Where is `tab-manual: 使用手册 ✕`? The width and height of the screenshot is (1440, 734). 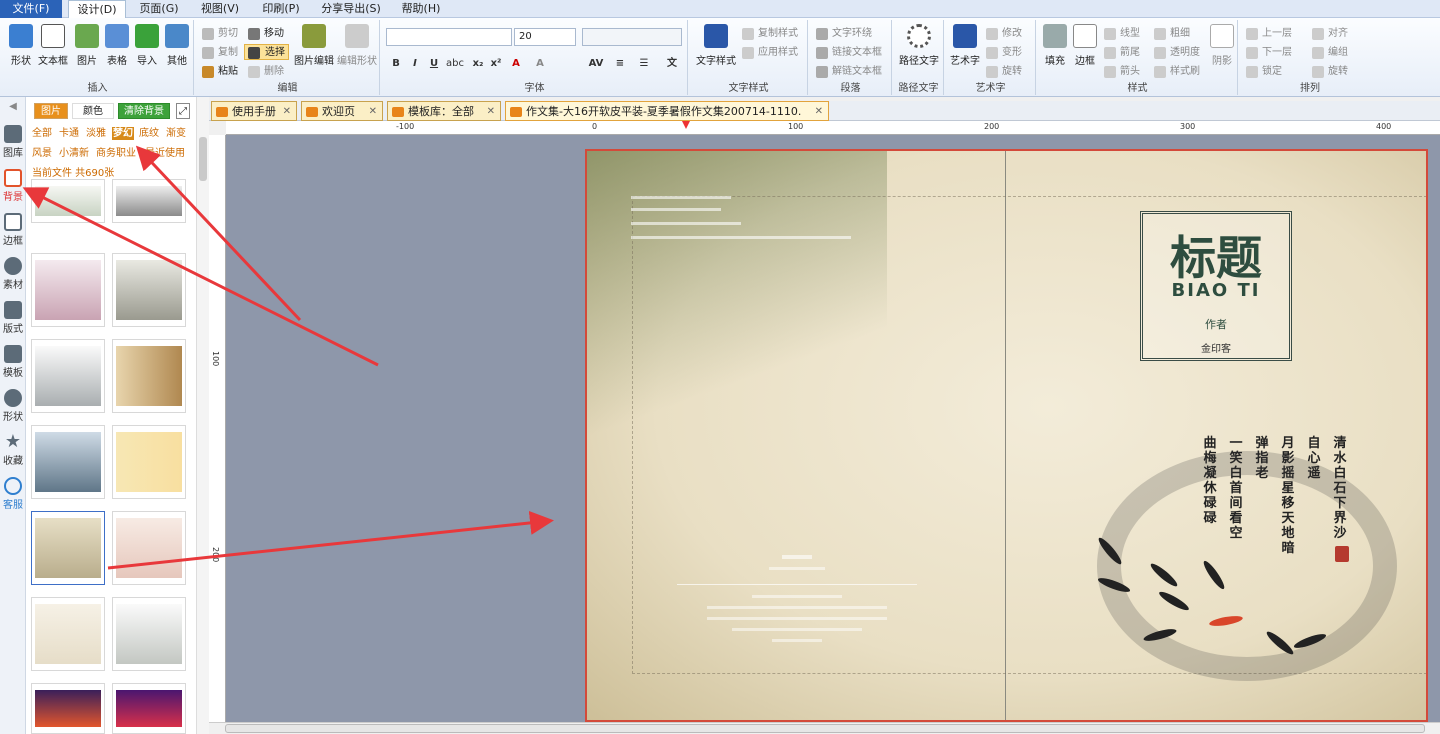
tab-manual: 使用手册 ✕ is located at coordinates (254, 111).